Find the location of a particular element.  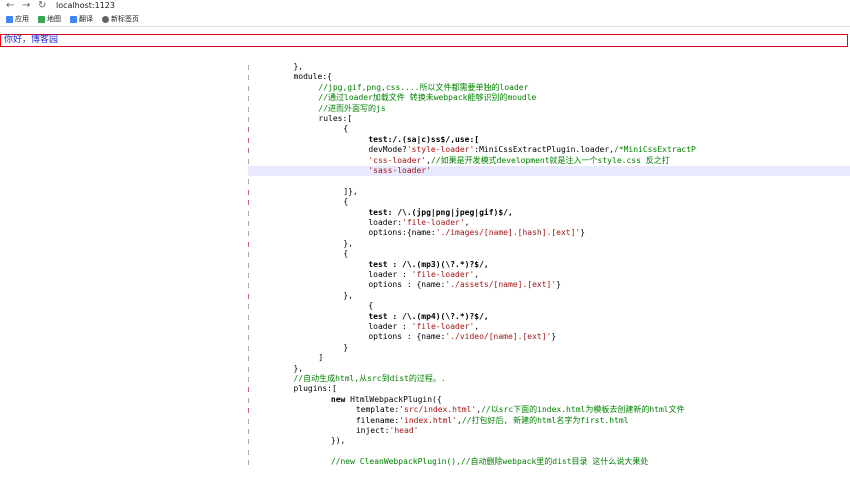

code-line: options : {name:'./assets/[name].[ext]'} is located at coordinates (549, 285).